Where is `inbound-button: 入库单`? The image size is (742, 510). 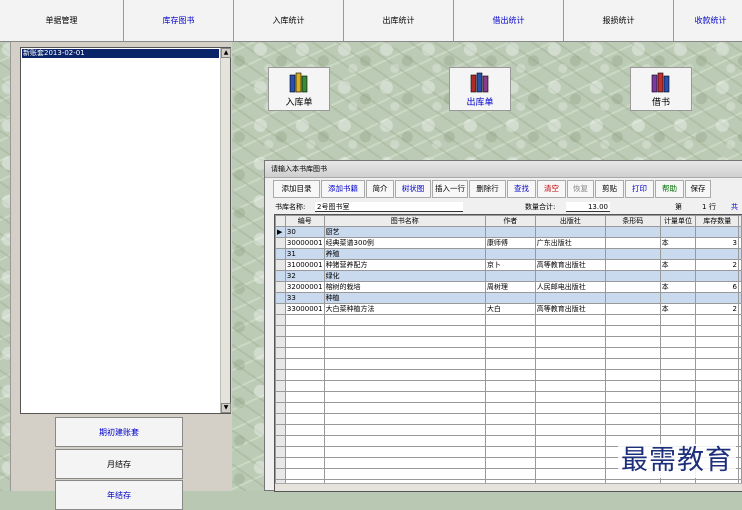 inbound-button: 入库单 is located at coordinates (299, 89).